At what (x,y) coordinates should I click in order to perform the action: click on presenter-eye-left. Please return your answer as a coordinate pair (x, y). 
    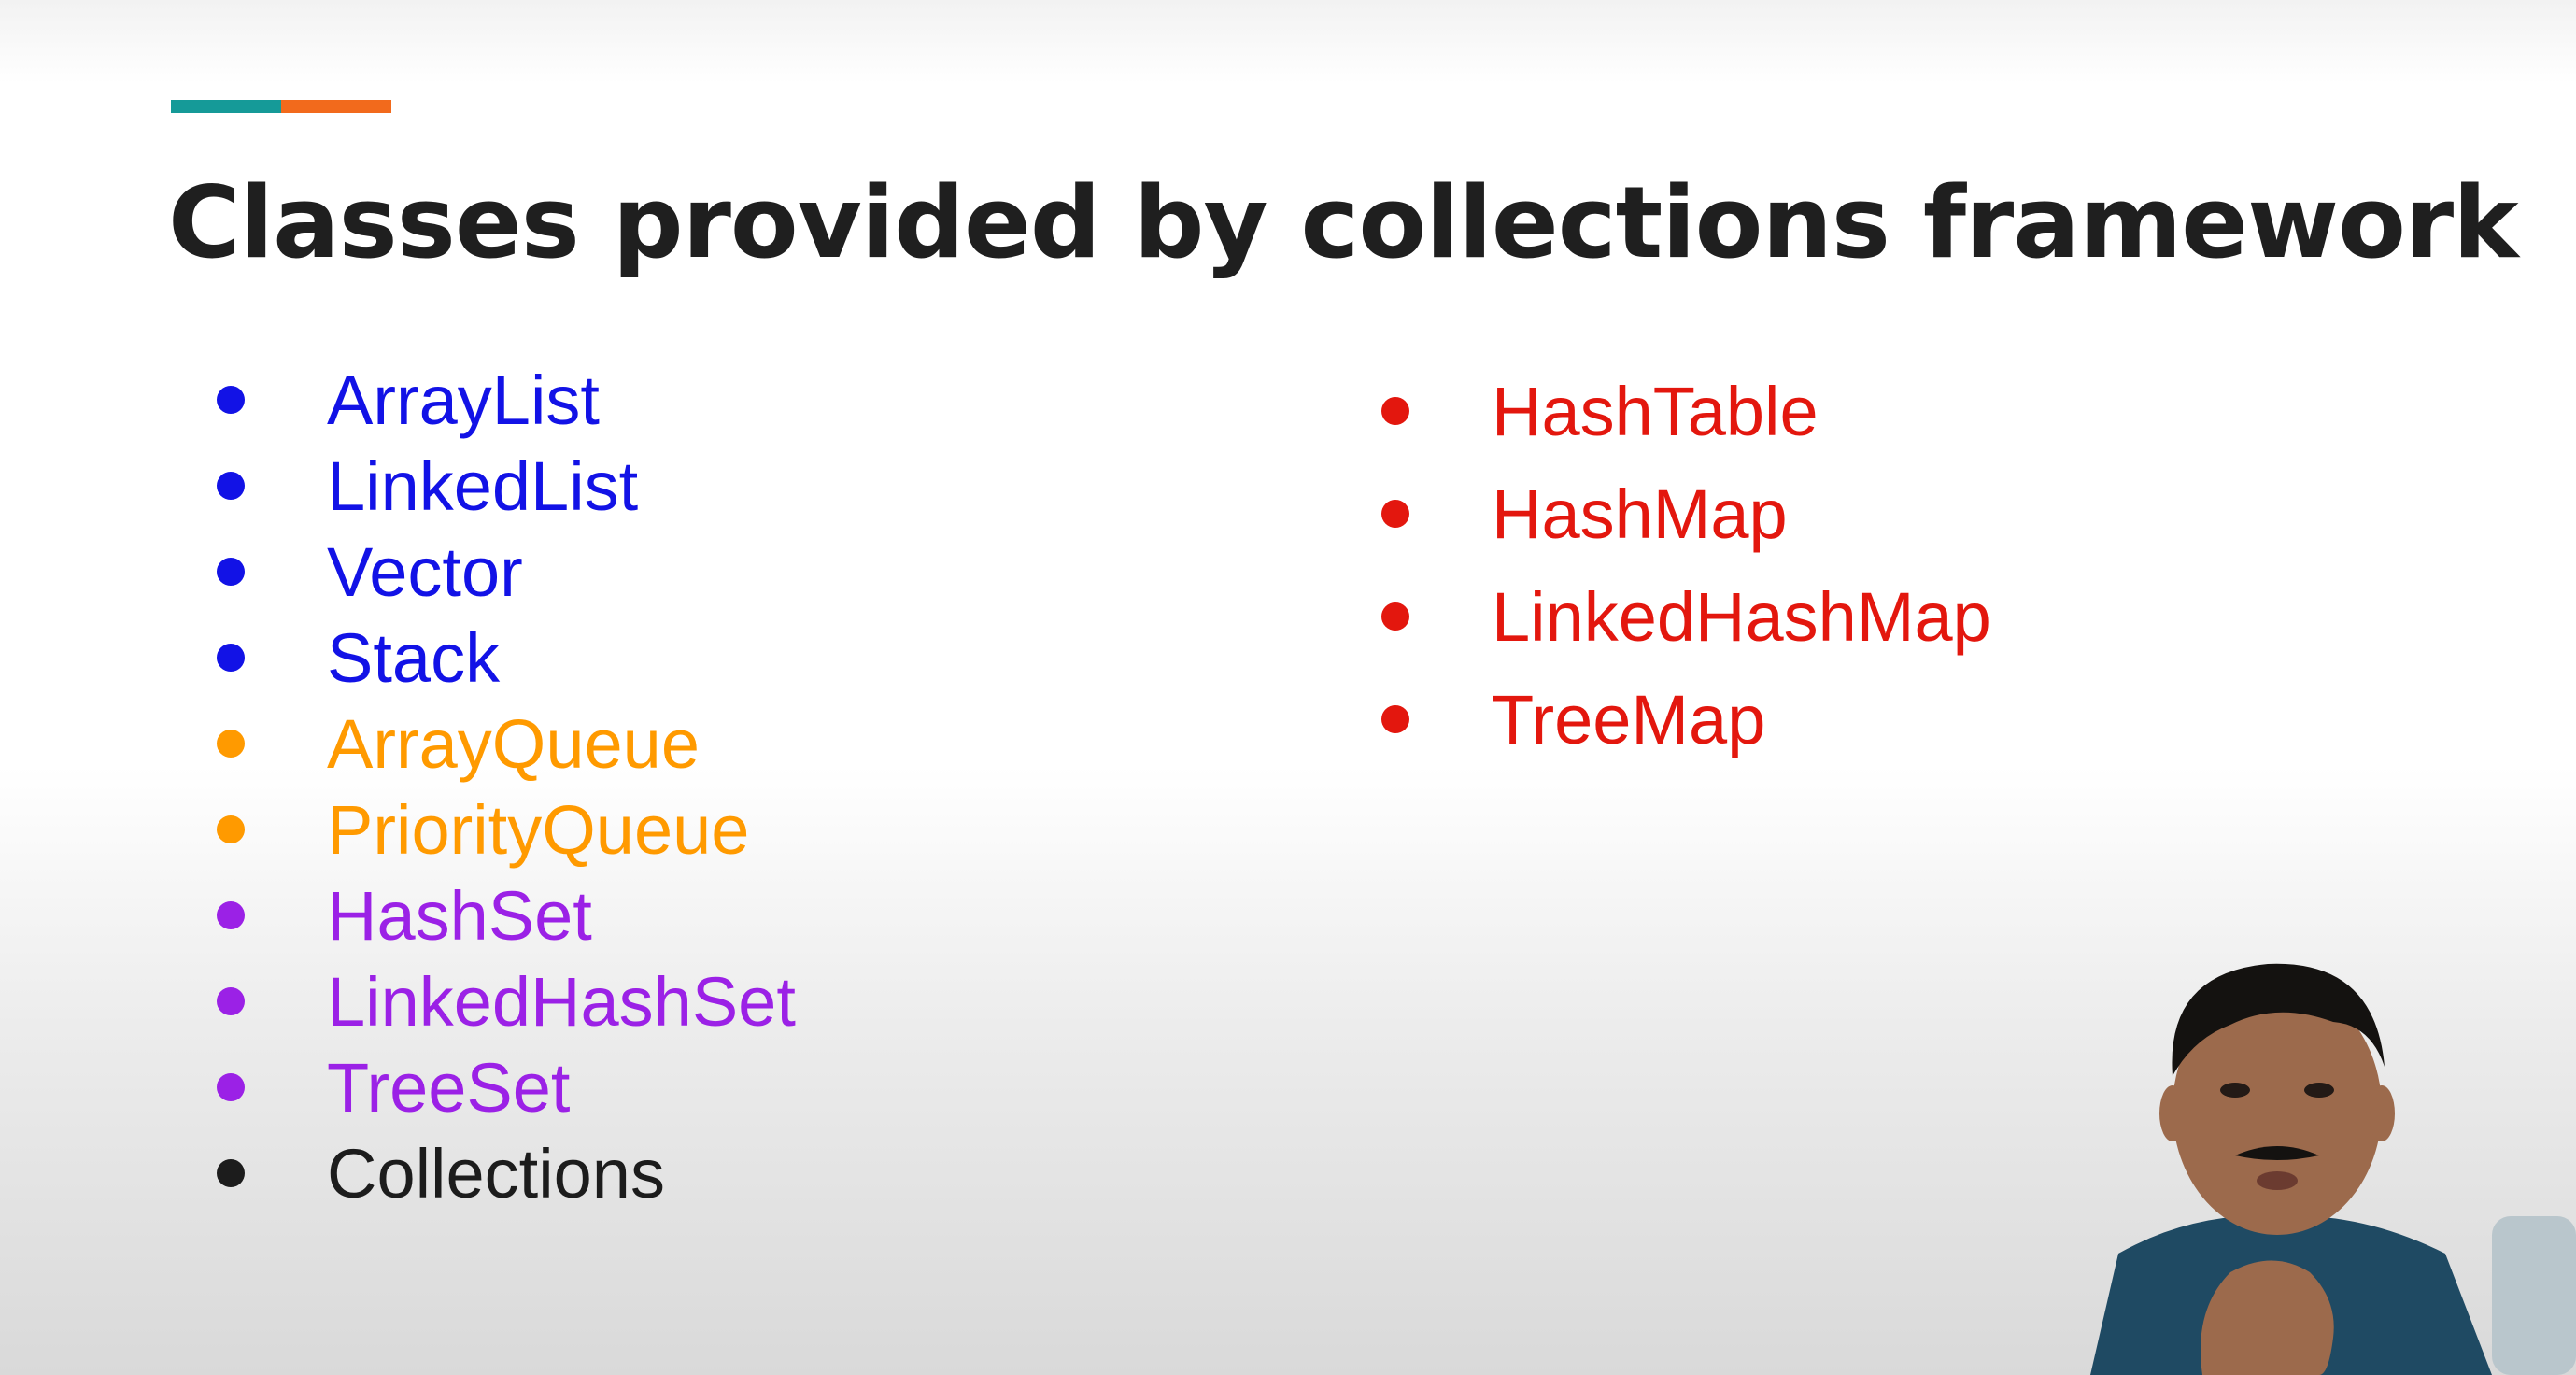
    Looking at the image, I should click on (2235, 1090).